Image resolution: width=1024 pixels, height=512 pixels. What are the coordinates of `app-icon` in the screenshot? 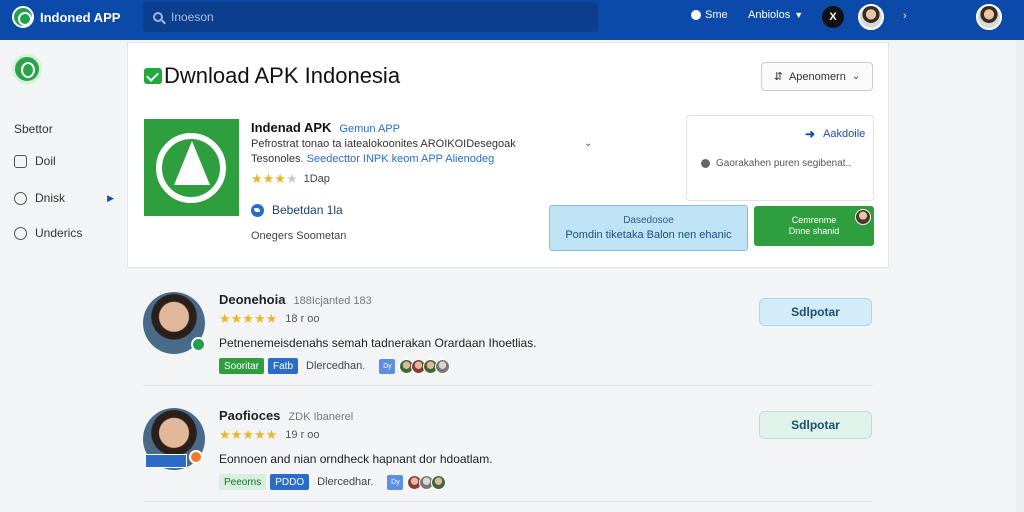 It's located at (191, 167).